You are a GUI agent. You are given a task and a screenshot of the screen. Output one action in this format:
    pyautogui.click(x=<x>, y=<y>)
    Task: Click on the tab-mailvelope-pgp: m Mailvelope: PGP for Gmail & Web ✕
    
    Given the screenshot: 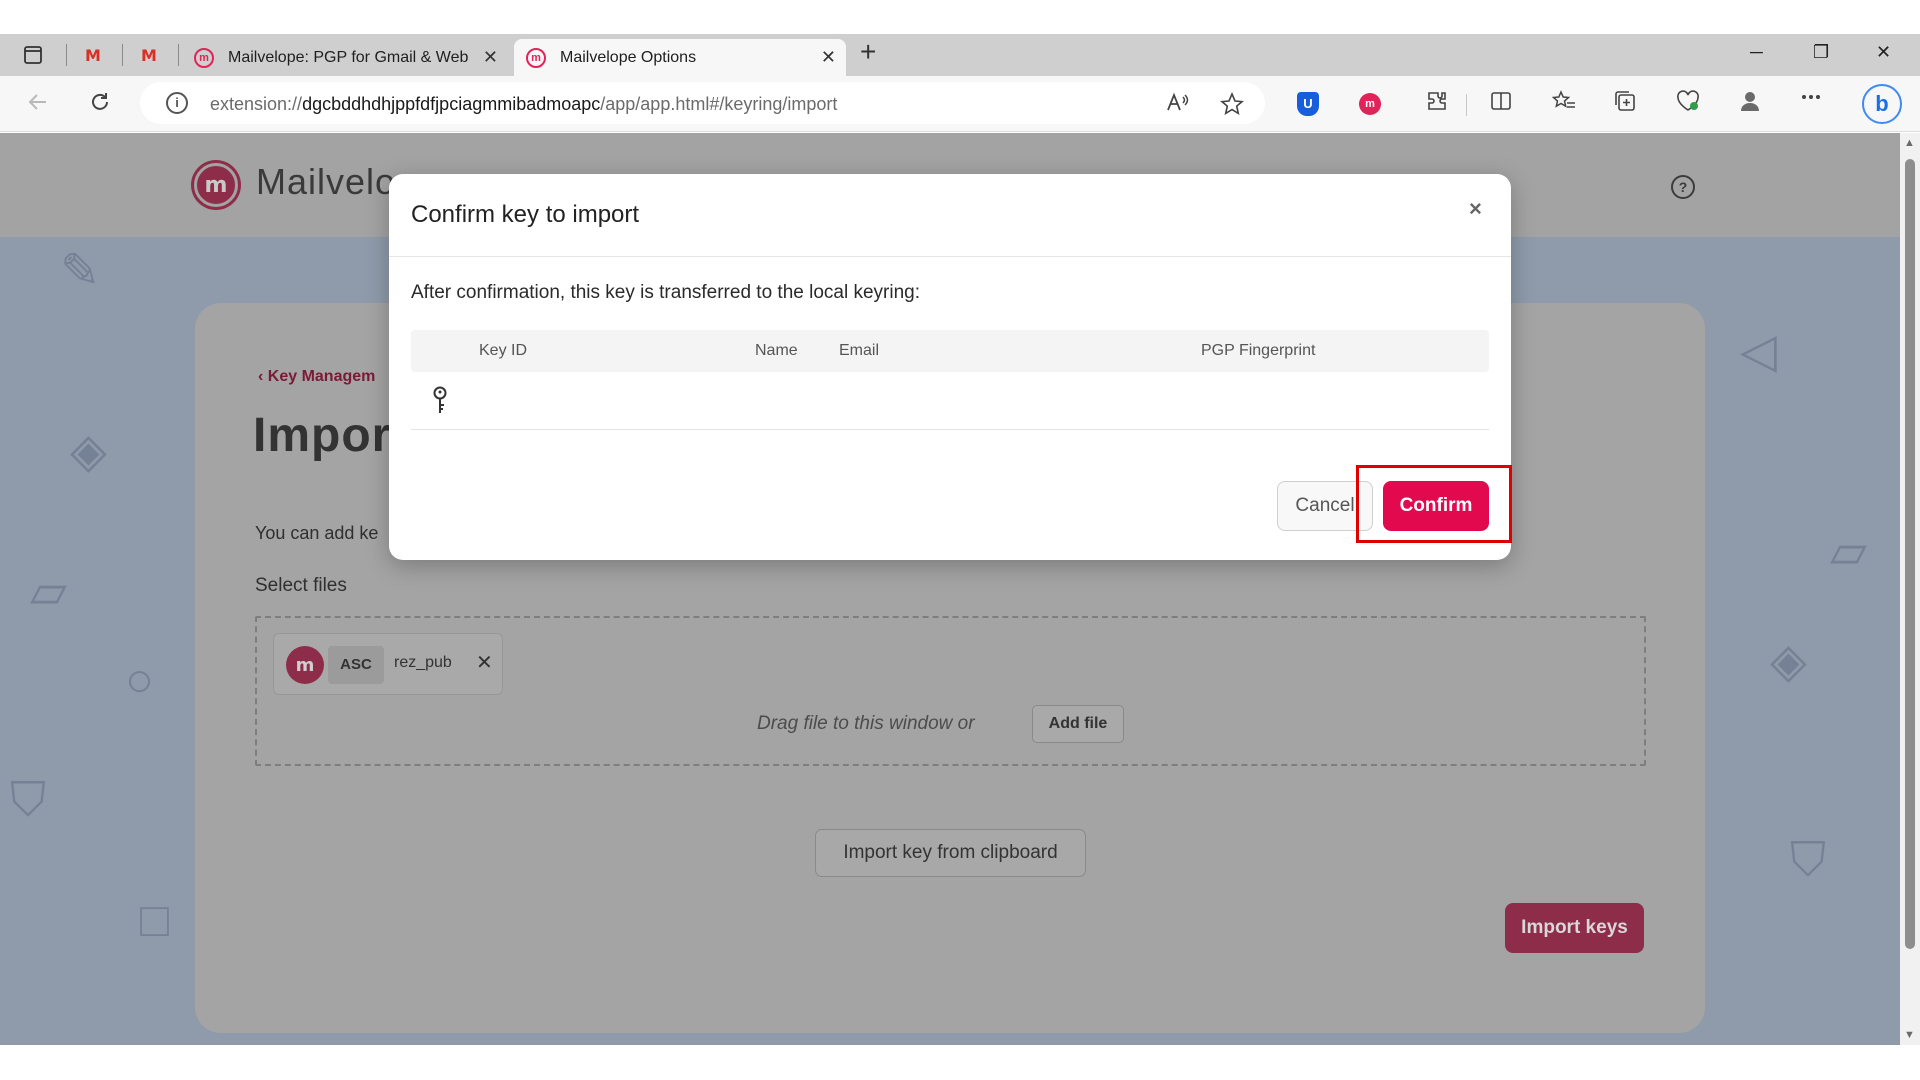 What is the action you would take?
    pyautogui.click(x=345, y=57)
    